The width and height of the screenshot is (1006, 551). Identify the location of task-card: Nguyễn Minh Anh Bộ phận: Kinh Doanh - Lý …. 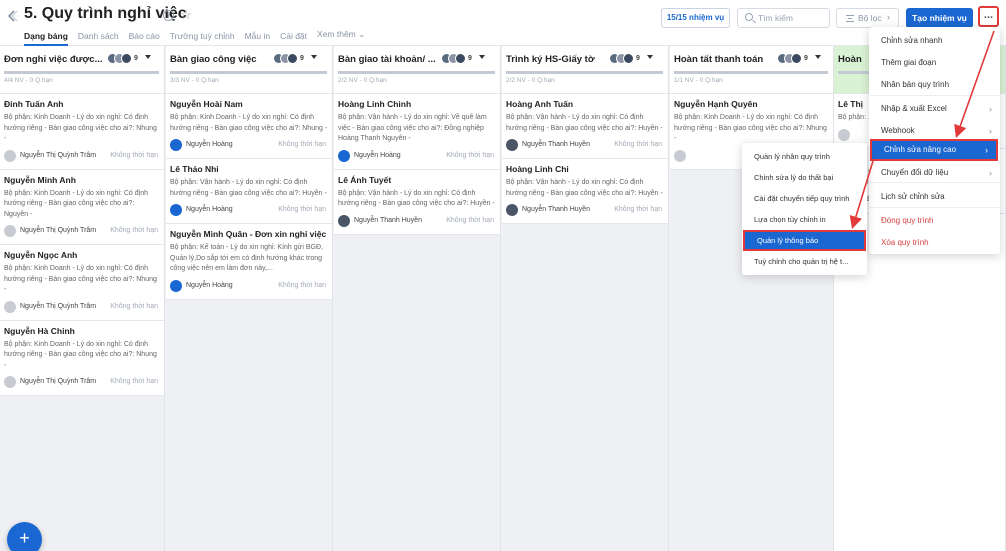
(82, 207).